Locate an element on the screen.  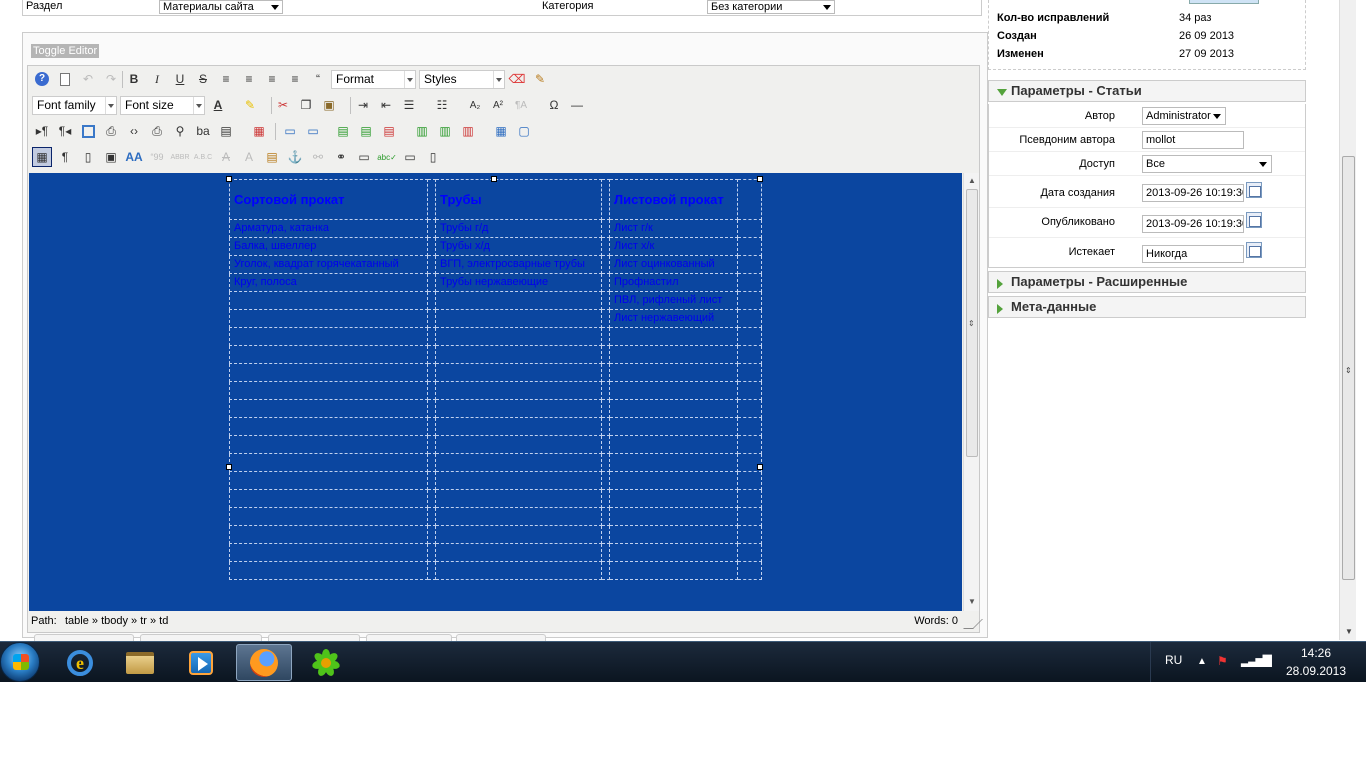
insert-col-after-button: ▥ is located at coordinates (445, 131).